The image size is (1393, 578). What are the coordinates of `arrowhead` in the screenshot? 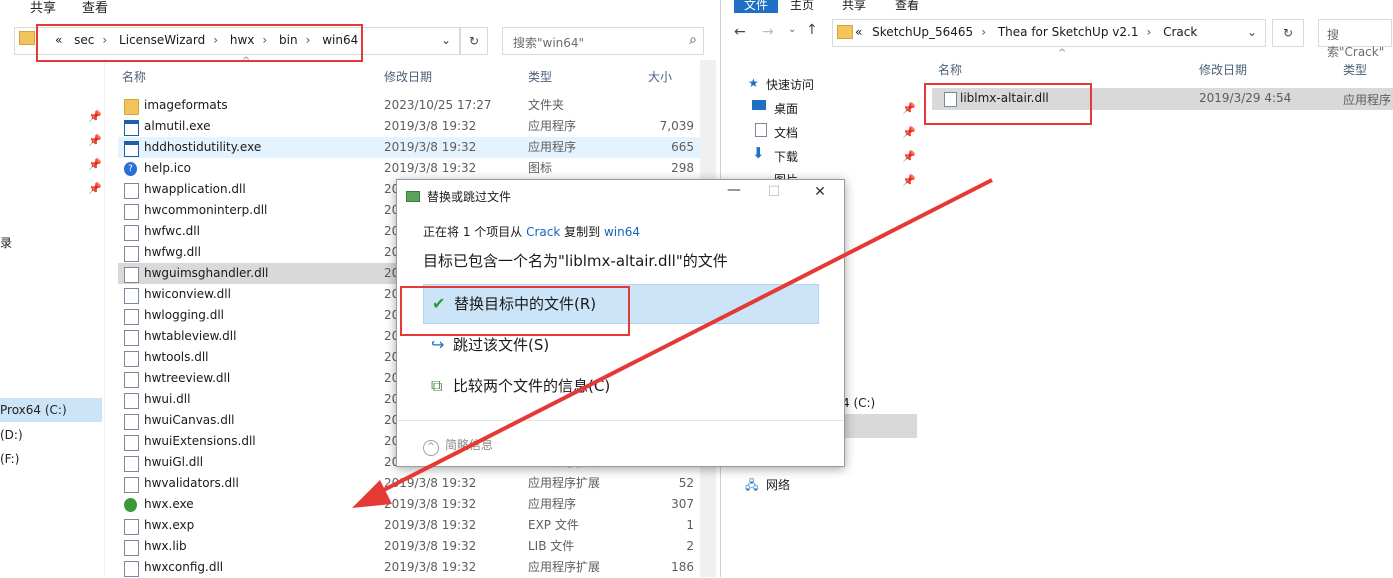 It's located at (372, 494).